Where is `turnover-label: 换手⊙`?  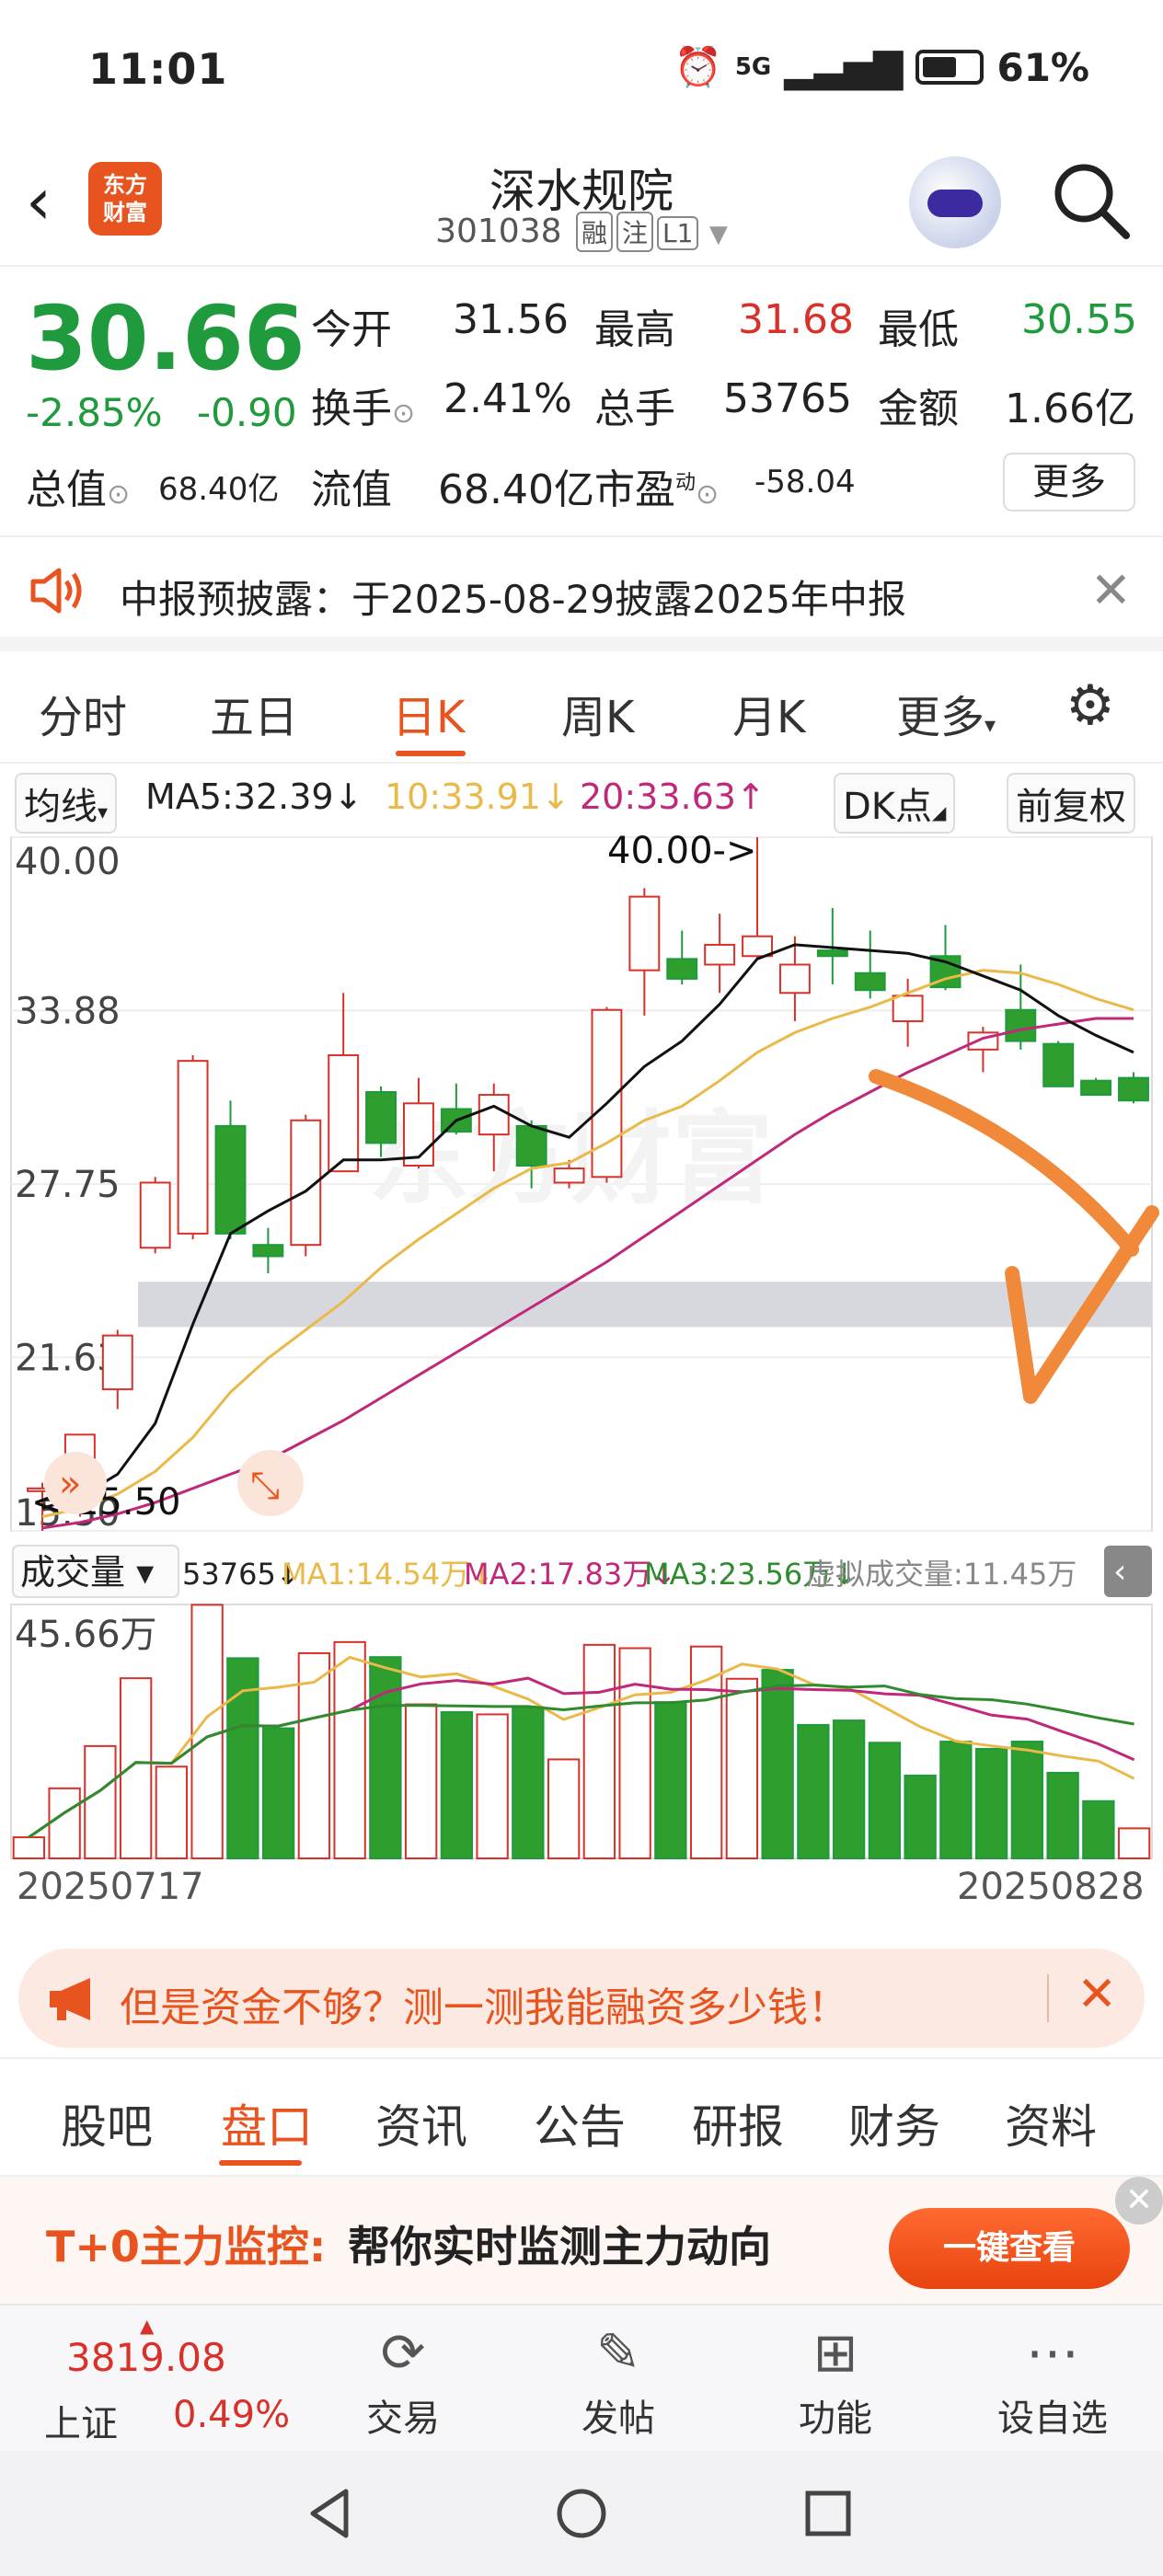 turnover-label: 换手⊙ is located at coordinates (363, 404).